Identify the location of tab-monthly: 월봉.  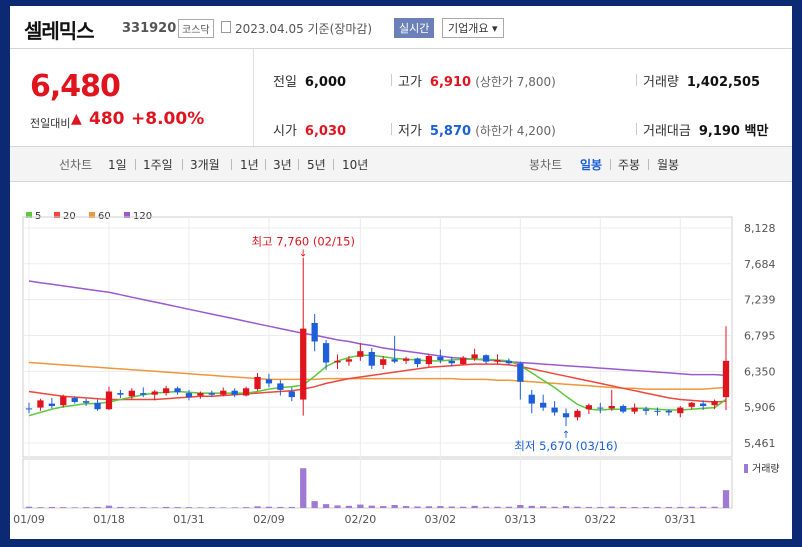
(668, 164).